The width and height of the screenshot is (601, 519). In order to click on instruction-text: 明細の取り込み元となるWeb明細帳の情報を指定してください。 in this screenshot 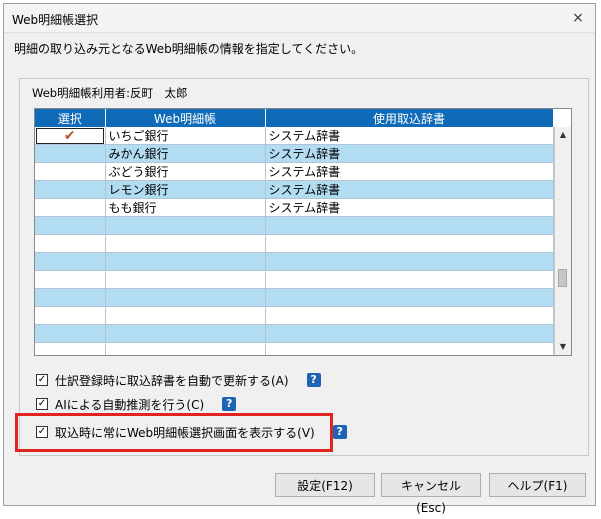, I will do `click(189, 49)`.